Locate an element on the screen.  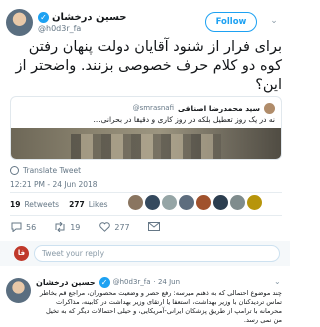
retweet-action-count: 19 is located at coordinates (75, 227).